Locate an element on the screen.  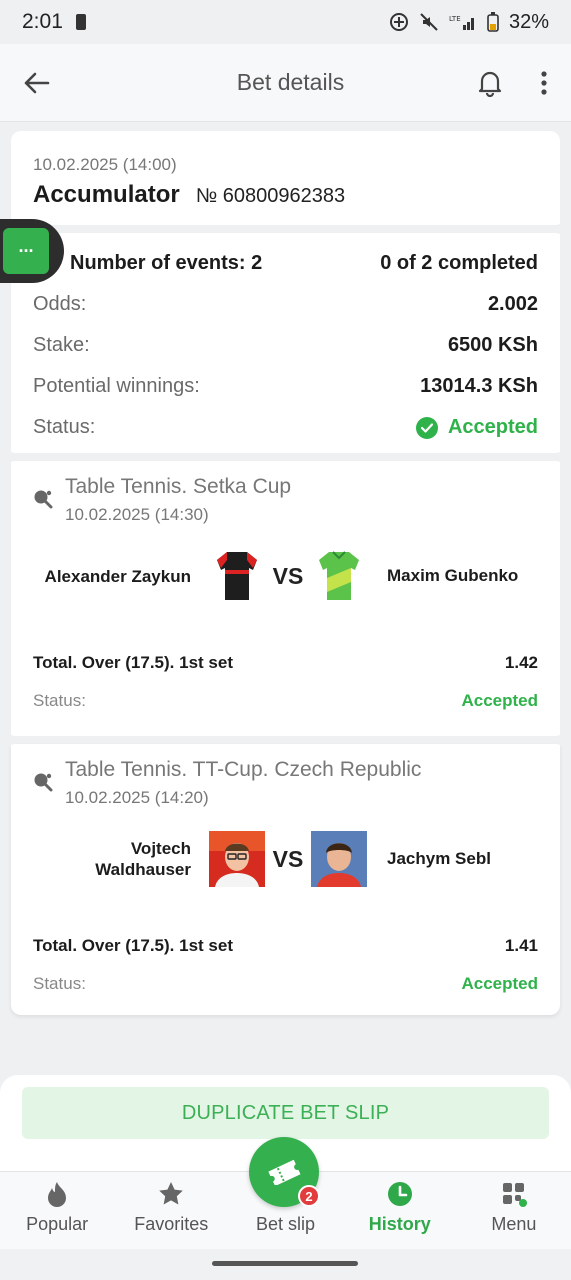
completed-value: 0 of 2 completed is located at coordinates (459, 263).